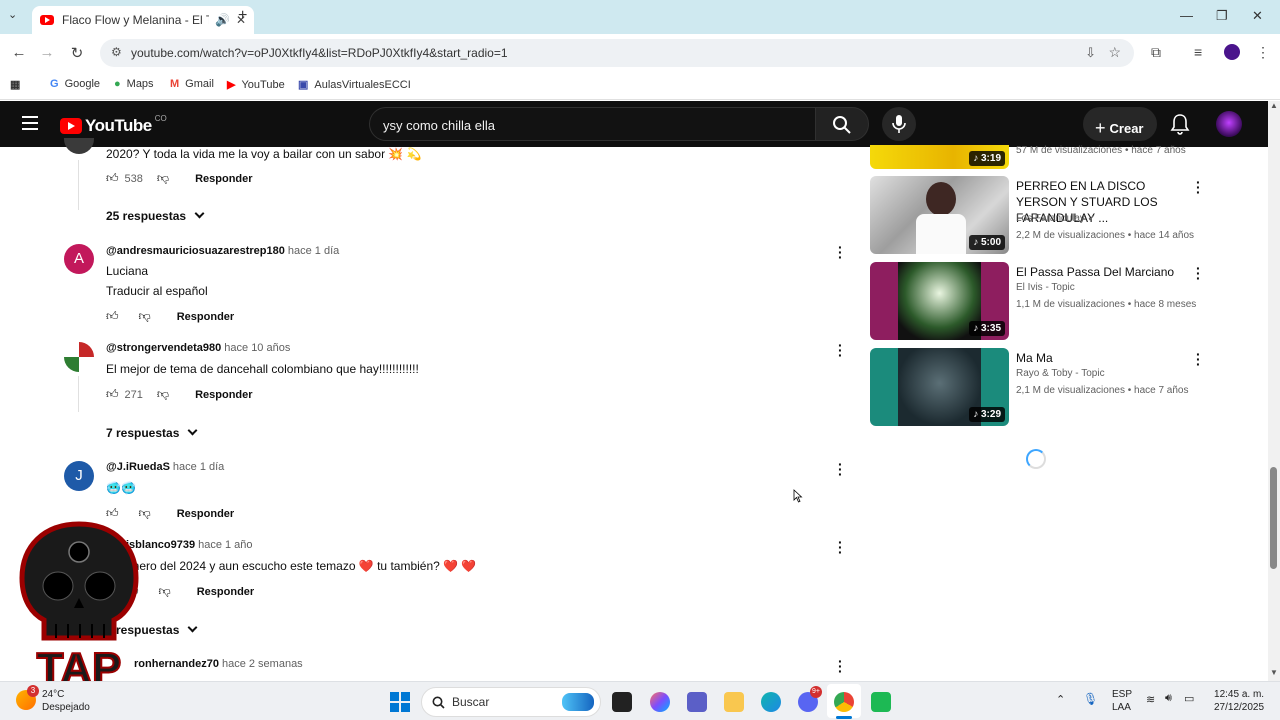 This screenshot has height=720, width=1280. What do you see at coordinates (1122, 701) in the screenshot?
I see `language-indicator: ESP LAA` at bounding box center [1122, 701].